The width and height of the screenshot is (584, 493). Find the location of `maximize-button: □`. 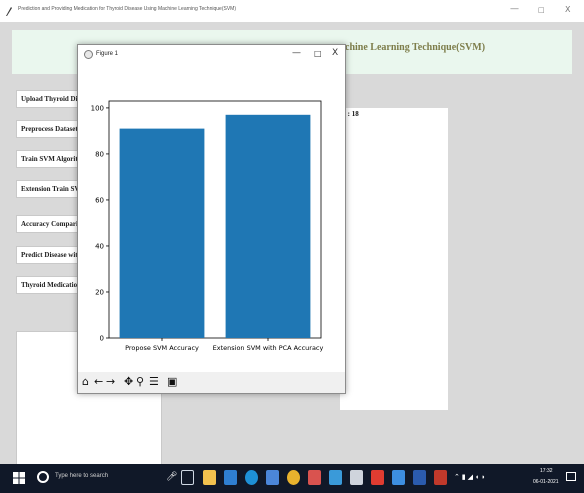

maximize-button: □ is located at coordinates (541, 10).